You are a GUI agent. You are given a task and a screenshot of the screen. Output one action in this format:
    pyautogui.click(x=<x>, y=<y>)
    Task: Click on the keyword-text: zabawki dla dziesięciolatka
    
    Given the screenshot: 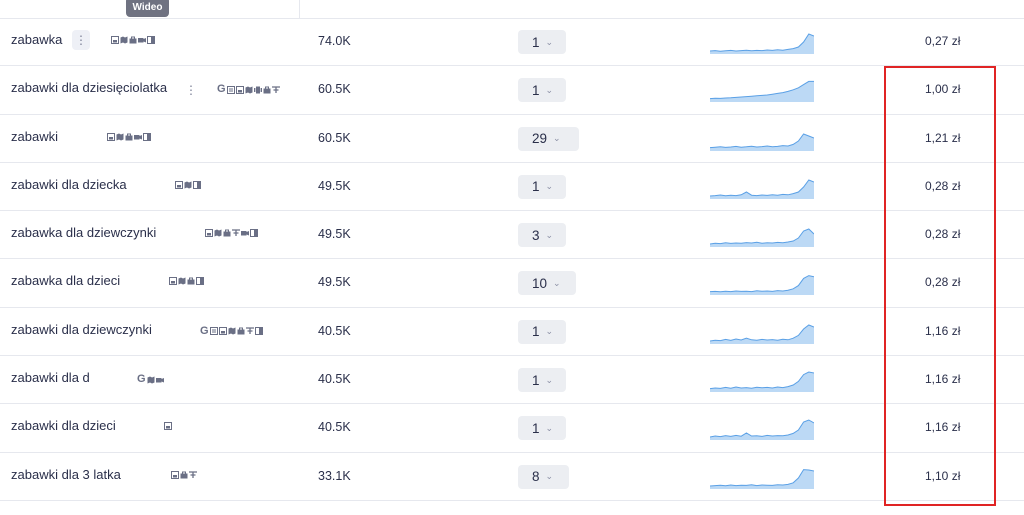 What is the action you would take?
    pyautogui.click(x=89, y=87)
    